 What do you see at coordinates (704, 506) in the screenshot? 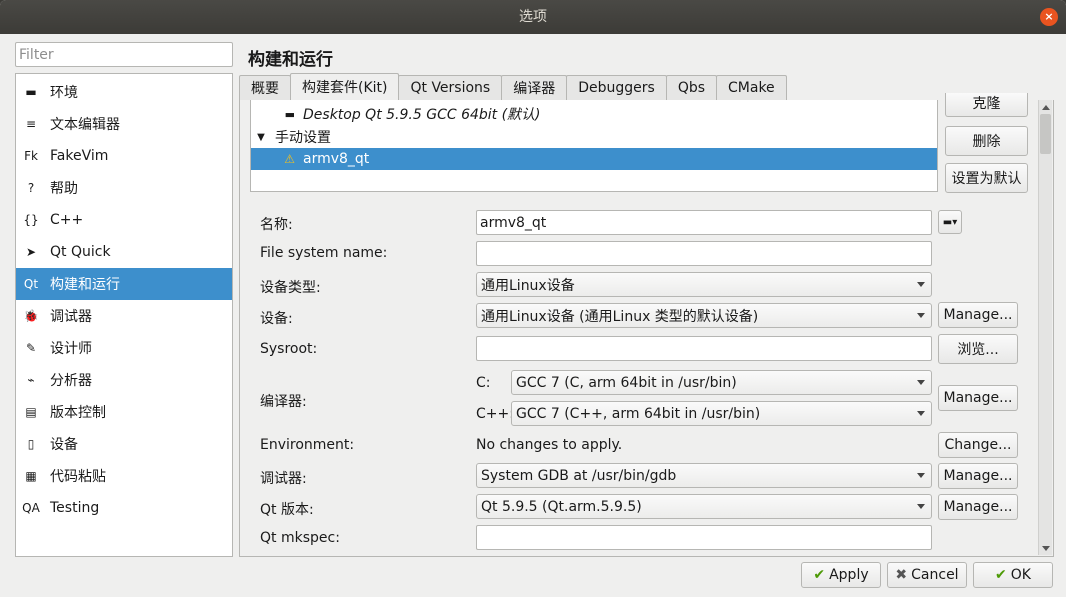
I see `qt-version-select: Qt 5.9.5 (Qt.arm.5.9.5)` at bounding box center [704, 506].